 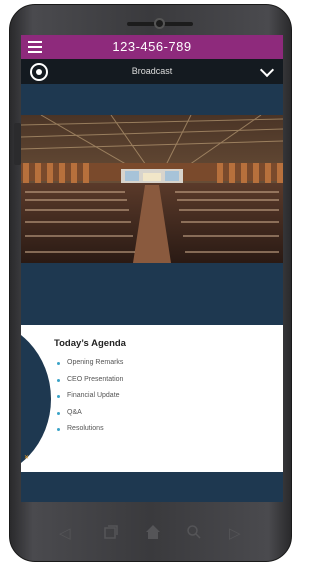 What do you see at coordinates (90, 384) in the screenshot?
I see `agenda-item: CEO Presentation` at bounding box center [90, 384].